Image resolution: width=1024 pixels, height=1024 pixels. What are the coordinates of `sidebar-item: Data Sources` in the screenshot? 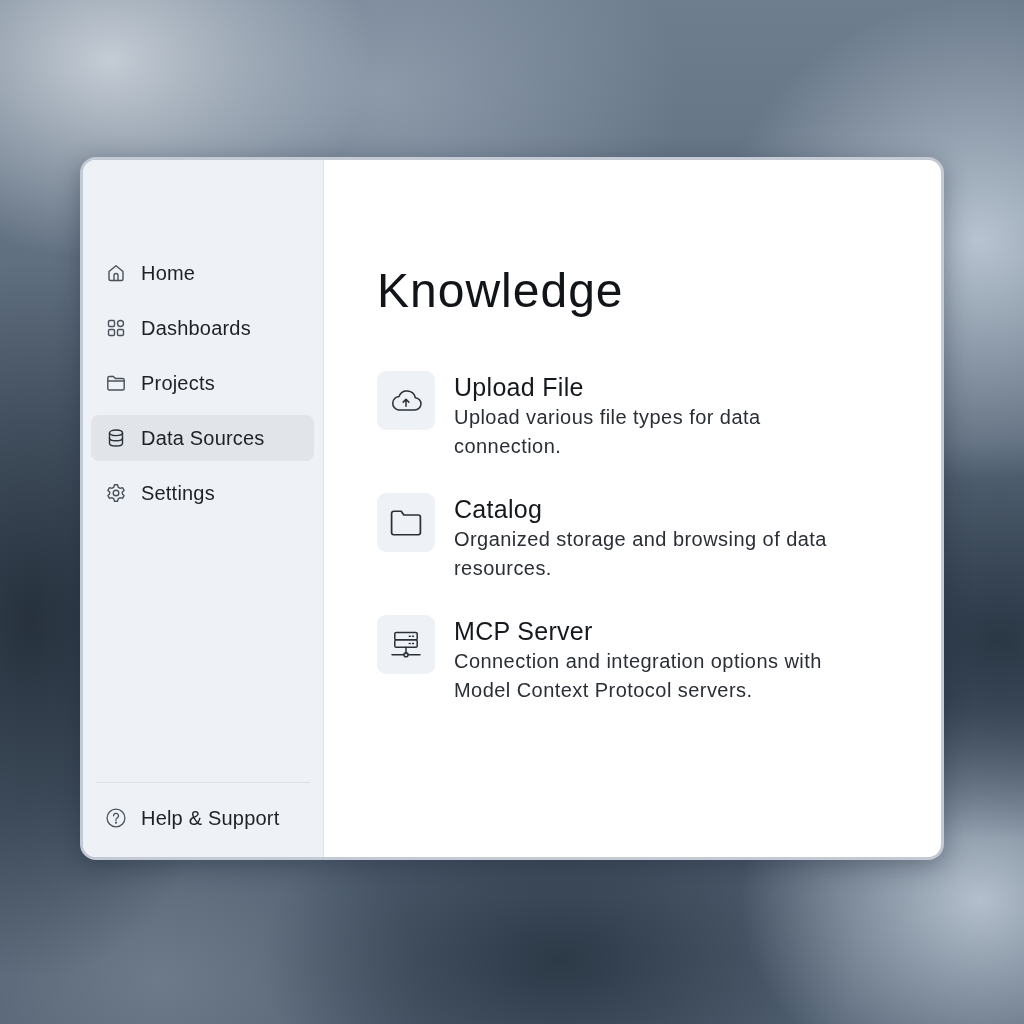 It's located at (202, 438).